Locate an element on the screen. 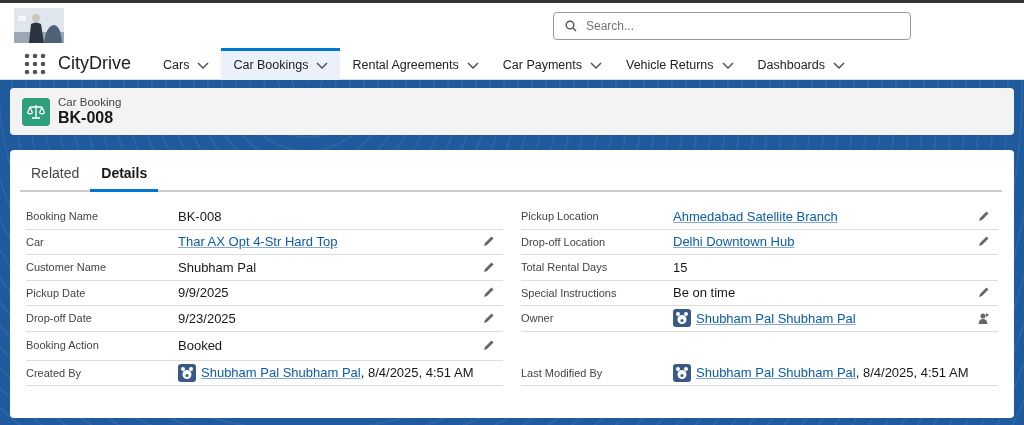 This screenshot has height=425, width=1024. nav-tab: Dashboards is located at coordinates (801, 63).